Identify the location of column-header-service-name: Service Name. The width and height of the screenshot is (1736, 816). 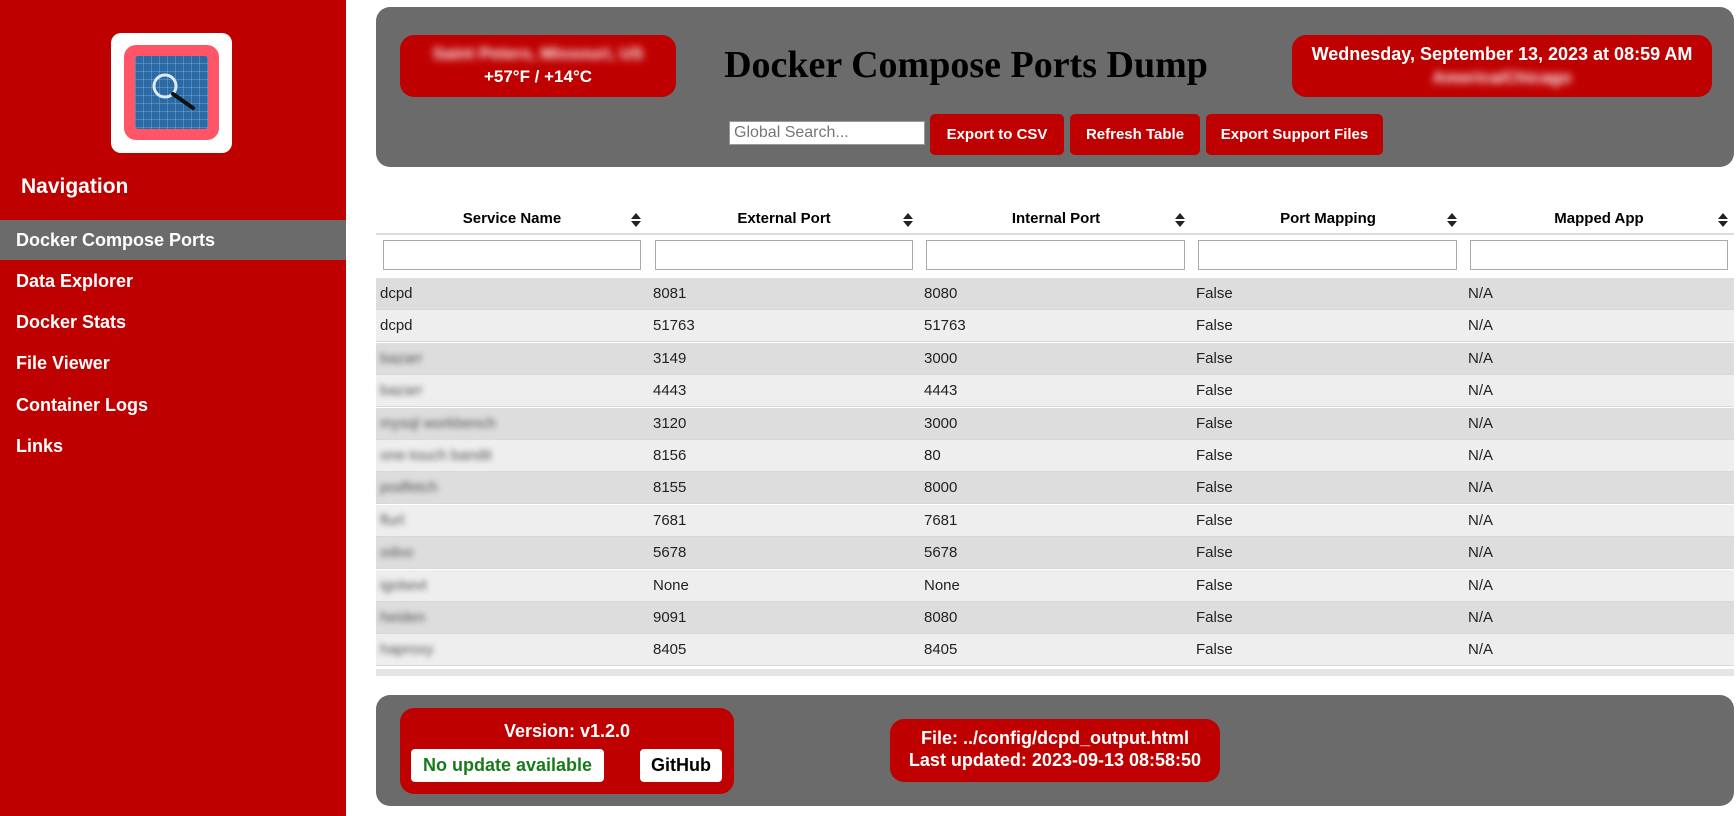
(512, 217).